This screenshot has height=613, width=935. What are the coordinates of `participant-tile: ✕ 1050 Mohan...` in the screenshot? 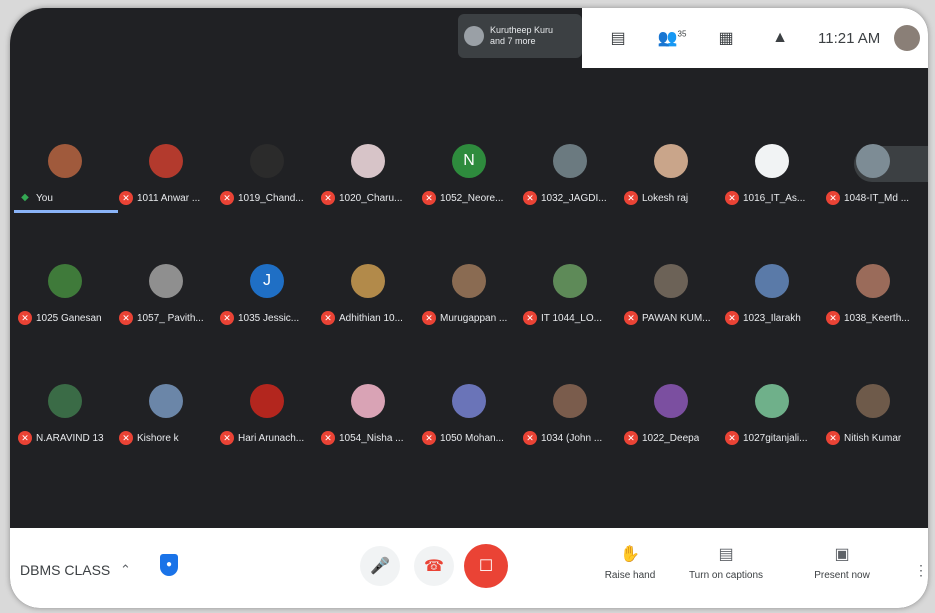 It's located at (470, 416).